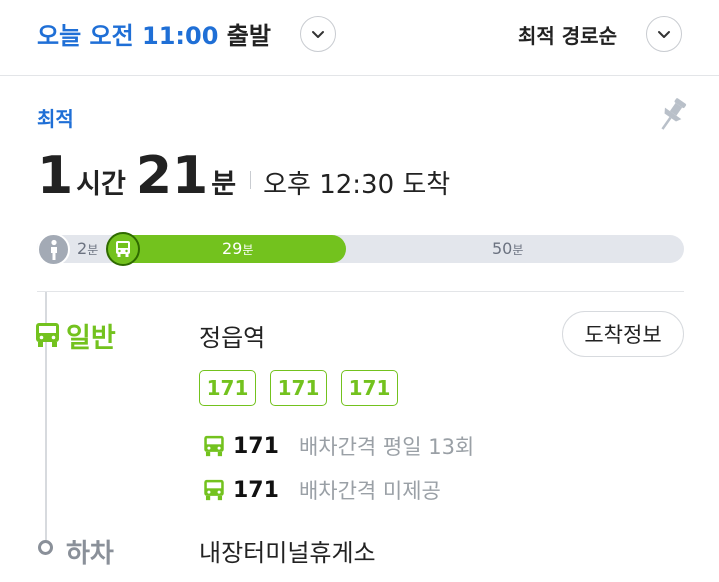 The height and width of the screenshot is (582, 719). Describe the element at coordinates (369, 491) in the screenshot. I see `route-interval: 배차간격 미제공` at that location.